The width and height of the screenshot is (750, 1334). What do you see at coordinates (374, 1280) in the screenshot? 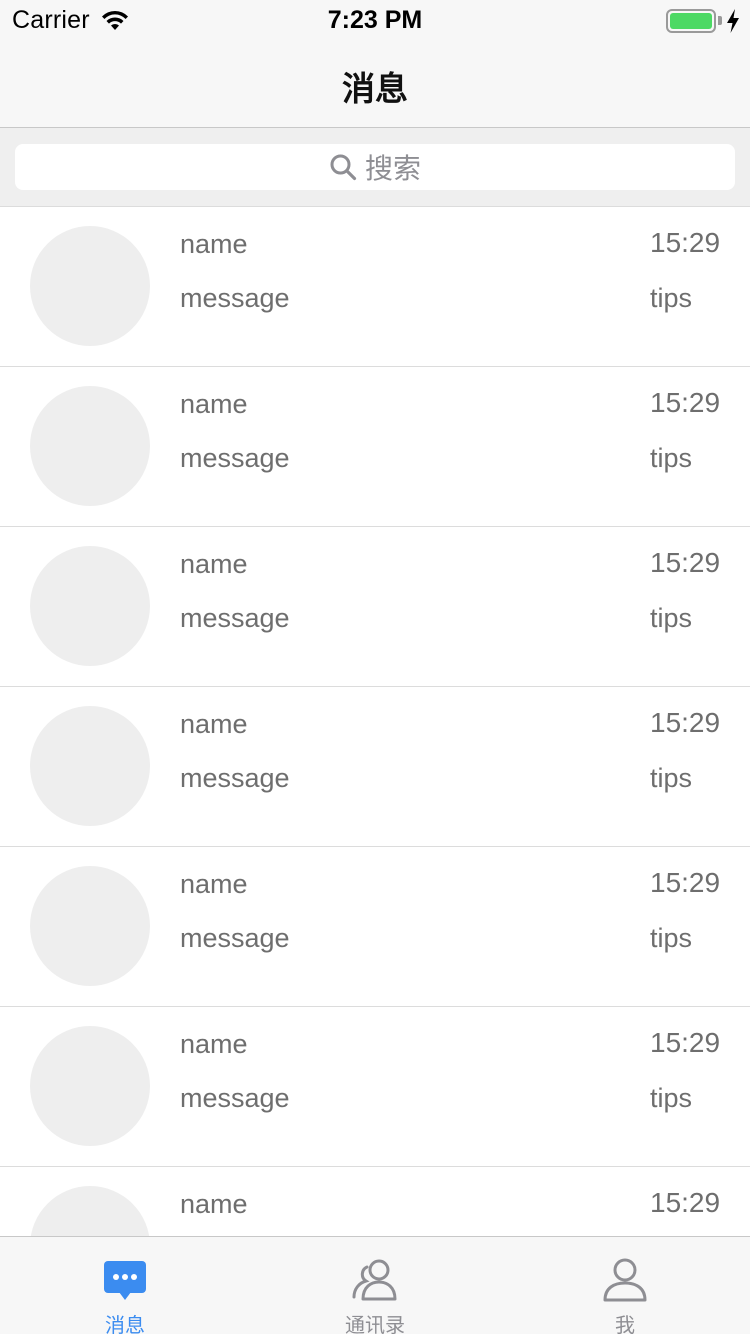
I see `contacts-icon` at bounding box center [374, 1280].